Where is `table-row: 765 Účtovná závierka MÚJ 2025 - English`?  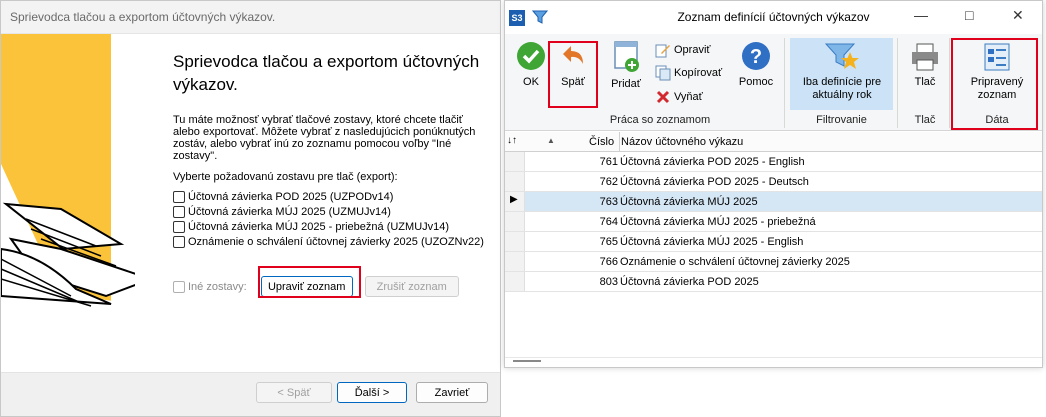
table-row: 765 Účtovná závierka MÚJ 2025 - English is located at coordinates (773, 242).